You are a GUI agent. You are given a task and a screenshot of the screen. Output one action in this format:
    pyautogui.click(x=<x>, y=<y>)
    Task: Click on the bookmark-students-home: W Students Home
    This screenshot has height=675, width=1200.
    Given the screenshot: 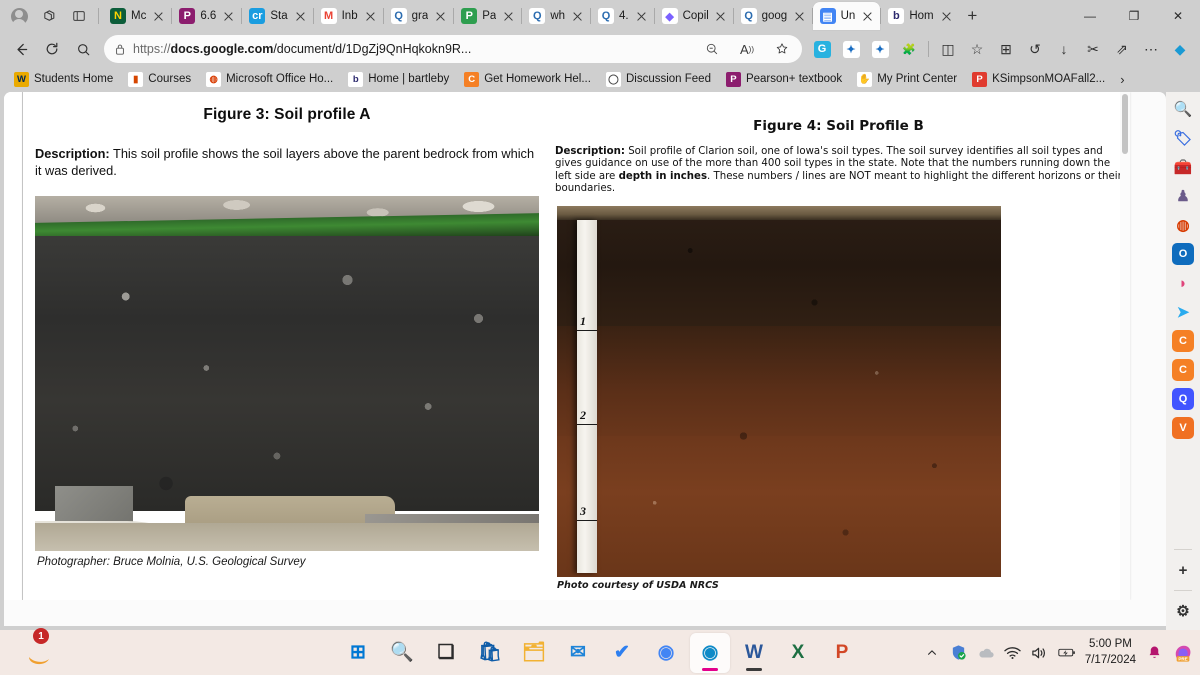 What is the action you would take?
    pyautogui.click(x=63, y=79)
    